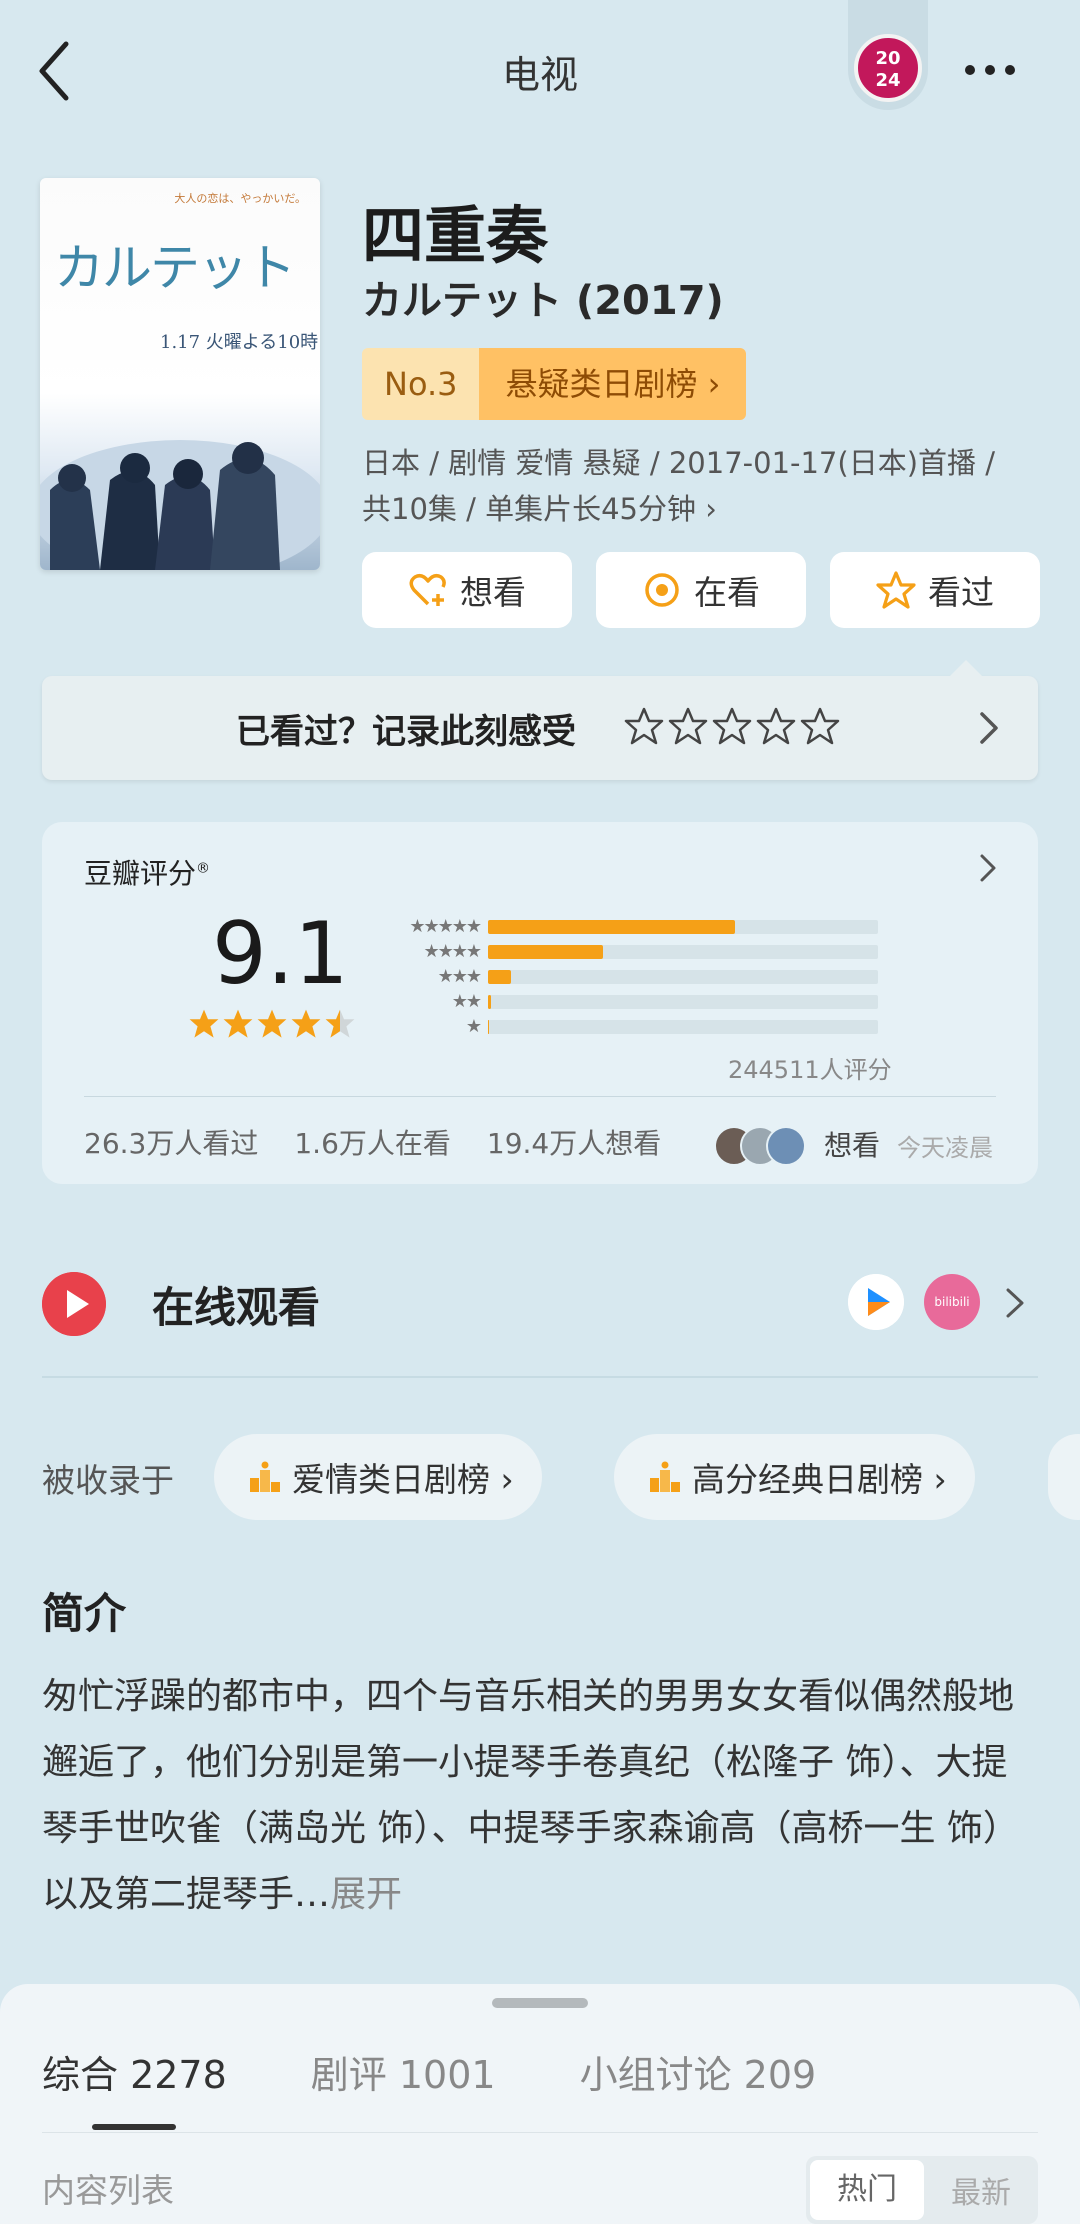  What do you see at coordinates (543, 301) in the screenshot?
I see `show-original-title: カルテット (2017)` at bounding box center [543, 301].